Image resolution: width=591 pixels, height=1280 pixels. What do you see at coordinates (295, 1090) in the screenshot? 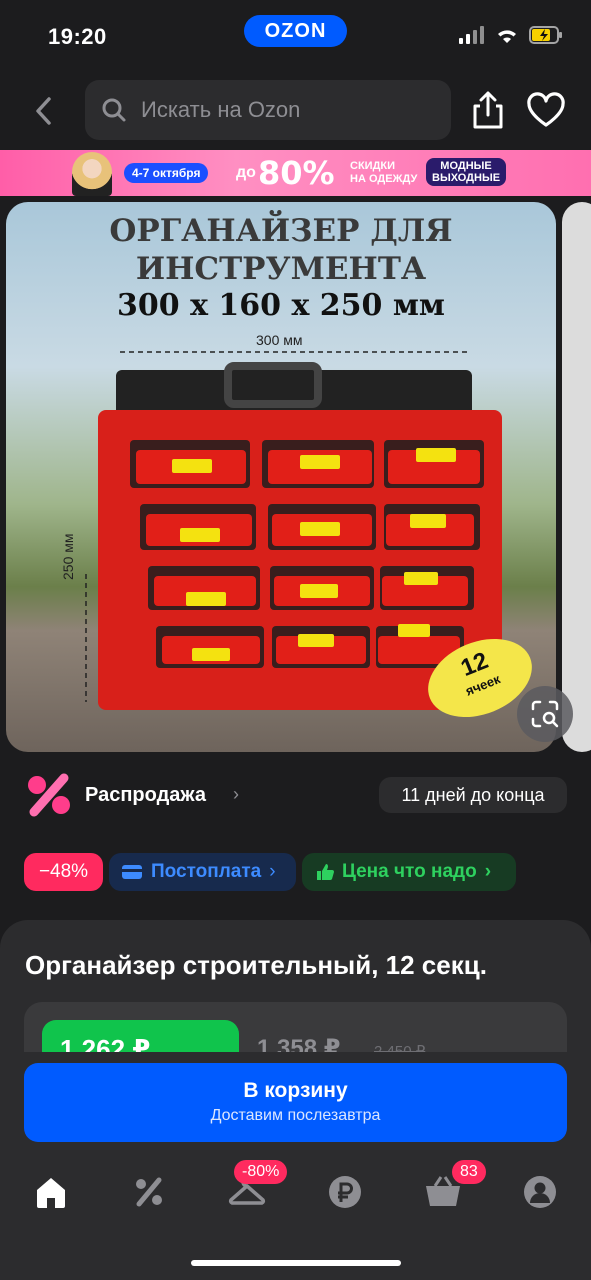
I see `add-to-cart-label: В корзину` at bounding box center [295, 1090].